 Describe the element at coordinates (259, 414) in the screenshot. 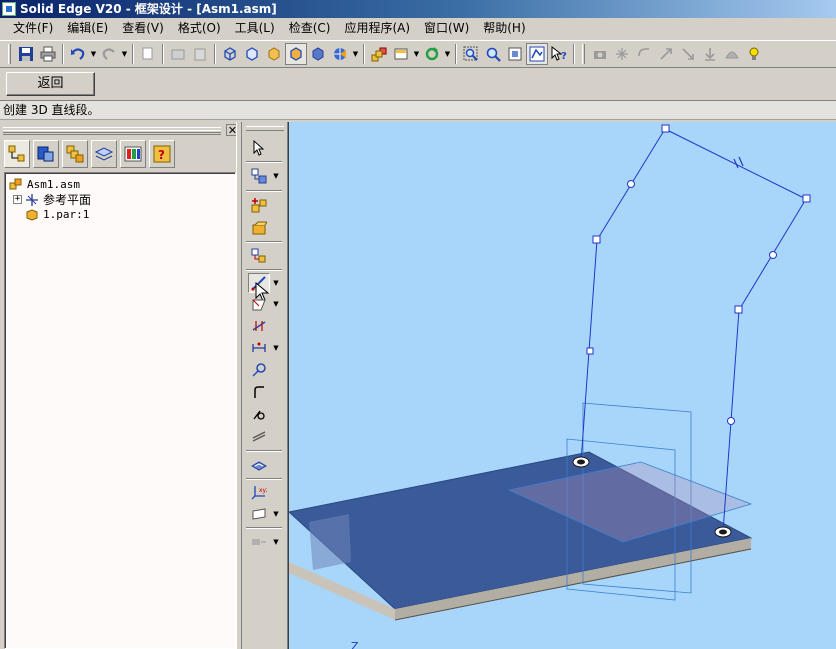

I see `curve-point-icon` at that location.